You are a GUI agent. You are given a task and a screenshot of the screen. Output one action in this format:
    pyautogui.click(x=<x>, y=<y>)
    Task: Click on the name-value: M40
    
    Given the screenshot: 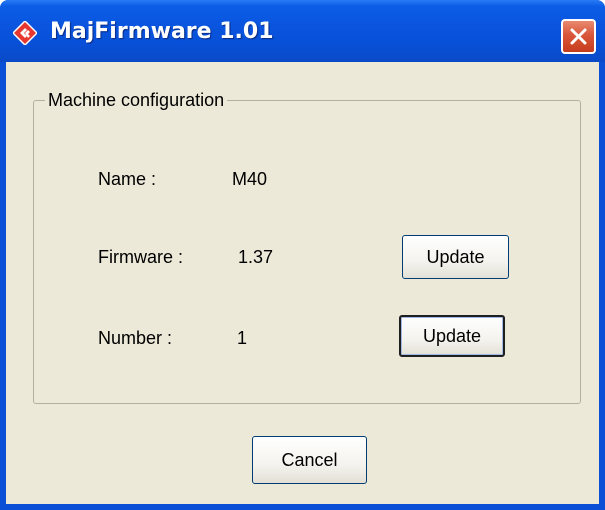 What is the action you would take?
    pyautogui.click(x=250, y=179)
    